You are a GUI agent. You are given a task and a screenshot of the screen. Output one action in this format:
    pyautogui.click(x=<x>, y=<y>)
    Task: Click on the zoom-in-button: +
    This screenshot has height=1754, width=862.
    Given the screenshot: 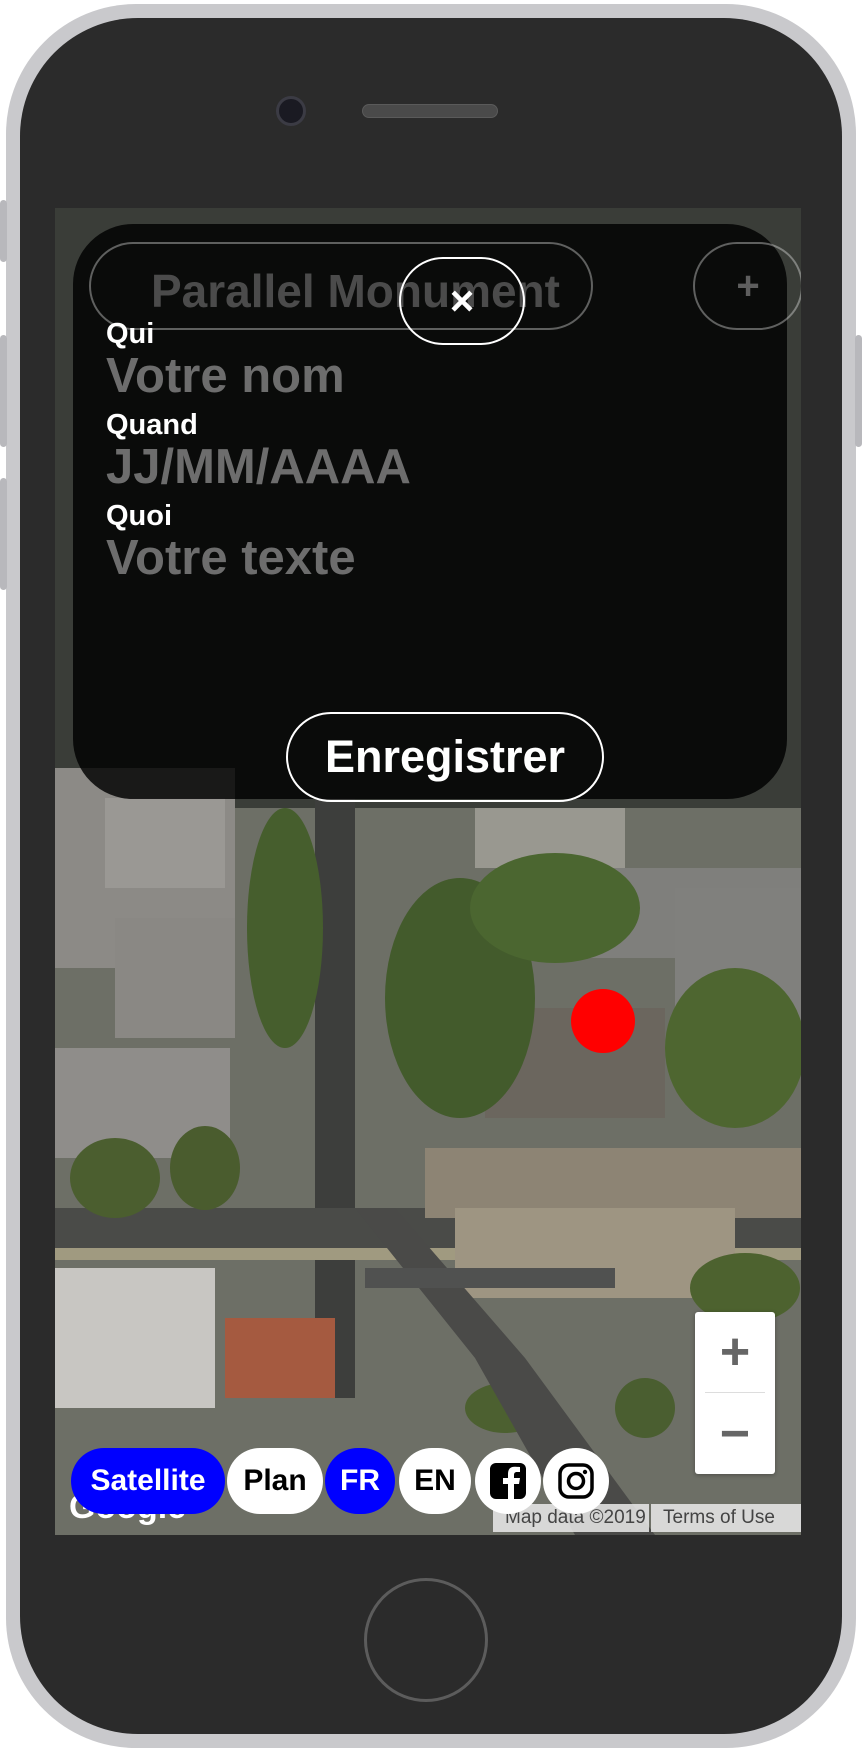 What is the action you would take?
    pyautogui.click(x=735, y=1352)
    